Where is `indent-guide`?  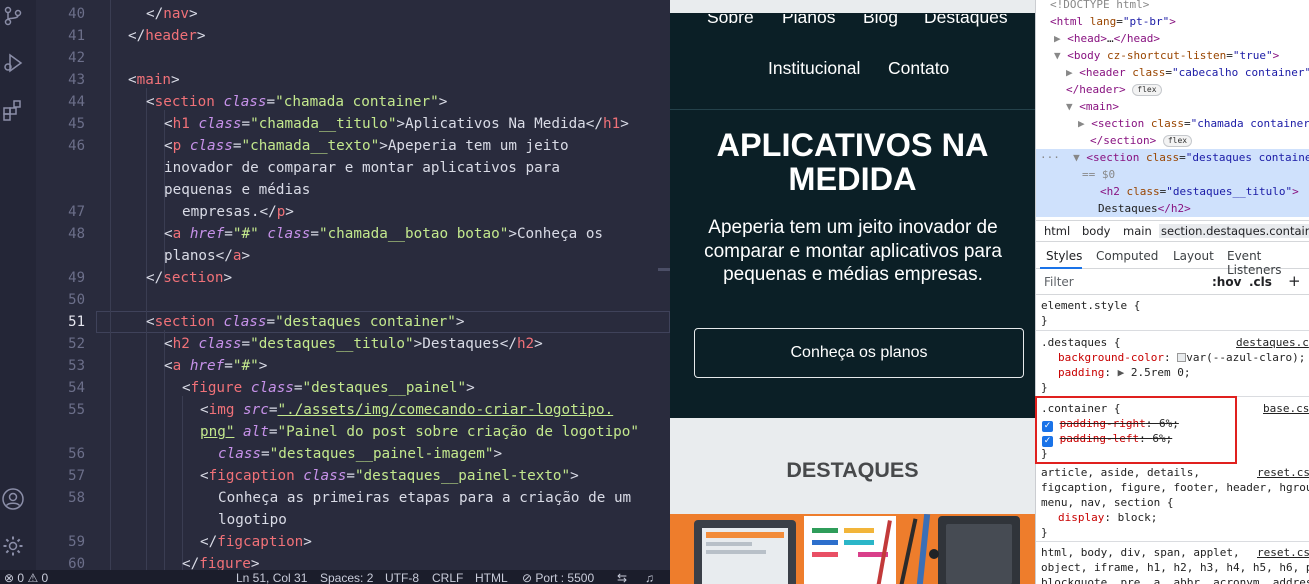
indent-guide is located at coordinates (182, 483).